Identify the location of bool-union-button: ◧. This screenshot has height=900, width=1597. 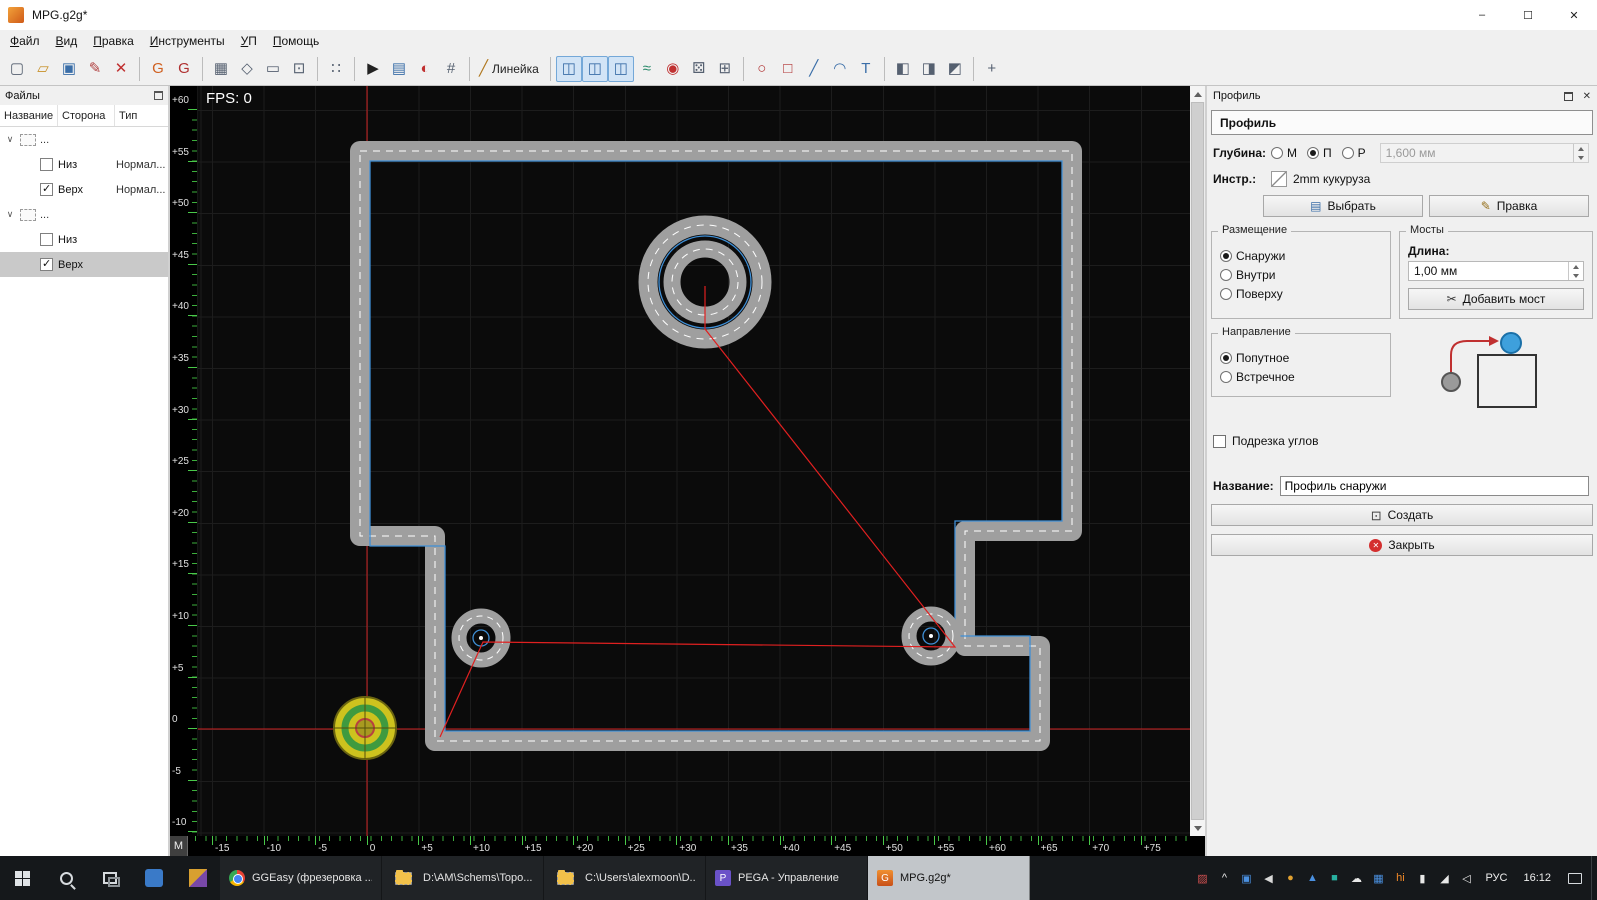
(903, 69).